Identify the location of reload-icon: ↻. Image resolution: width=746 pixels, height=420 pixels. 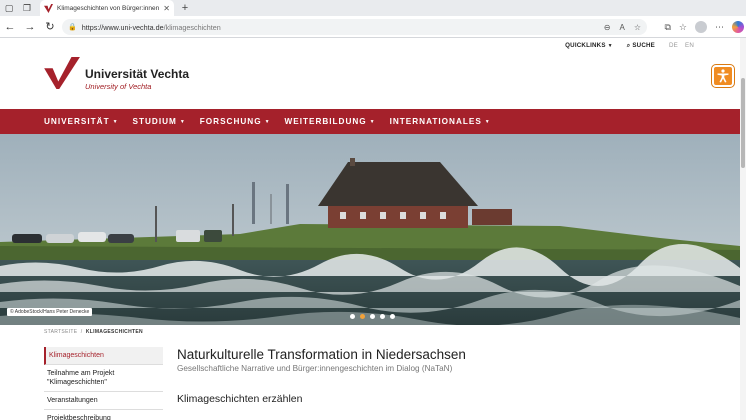
(50, 27).